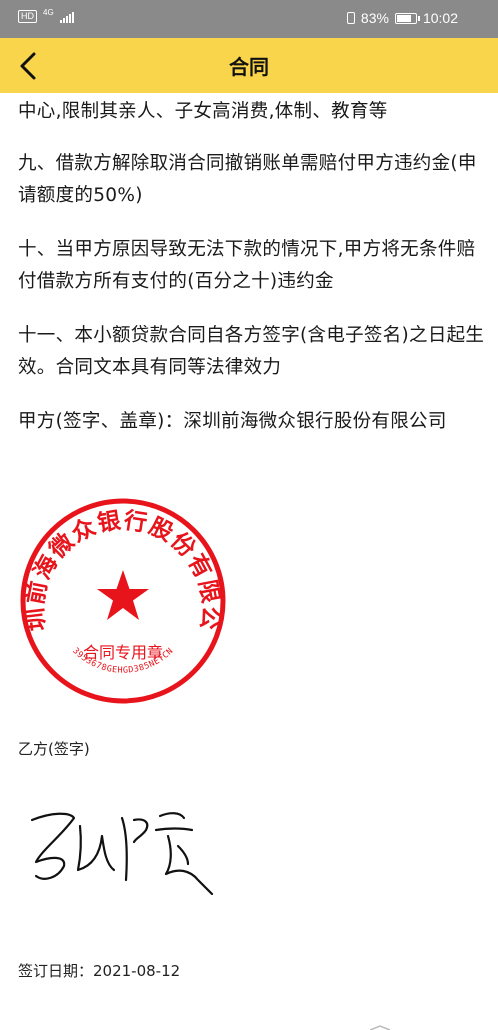  Describe the element at coordinates (66, 17) in the screenshot. I see `signal-icon` at that location.